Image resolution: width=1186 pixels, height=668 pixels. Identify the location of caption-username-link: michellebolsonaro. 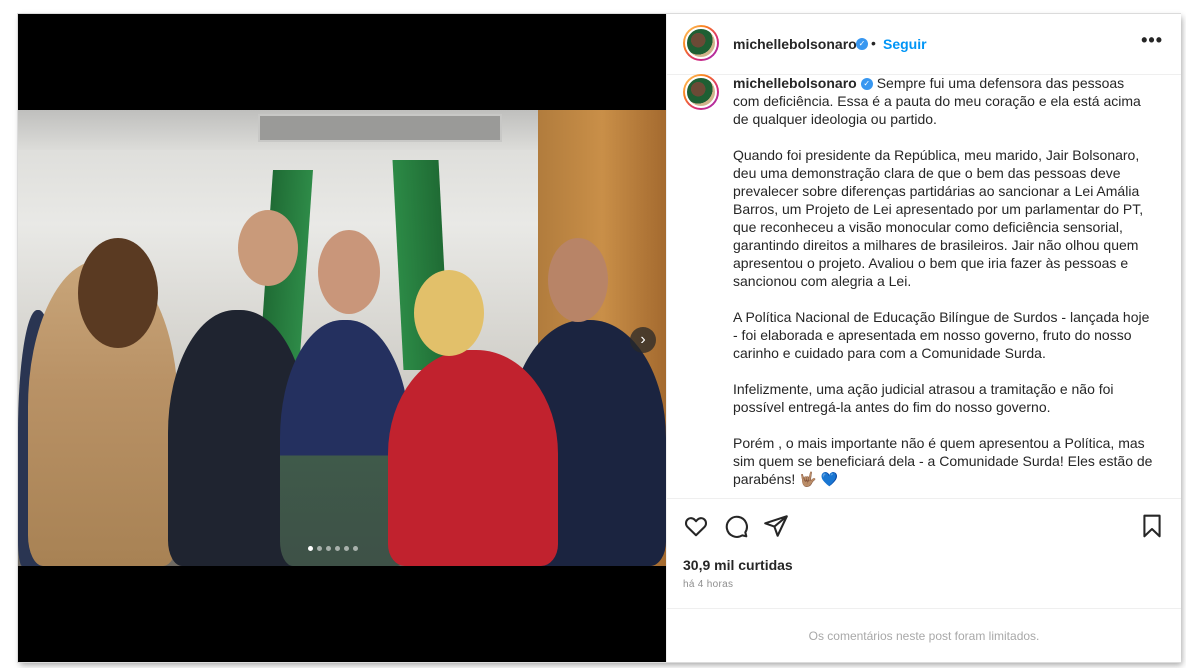
(795, 83).